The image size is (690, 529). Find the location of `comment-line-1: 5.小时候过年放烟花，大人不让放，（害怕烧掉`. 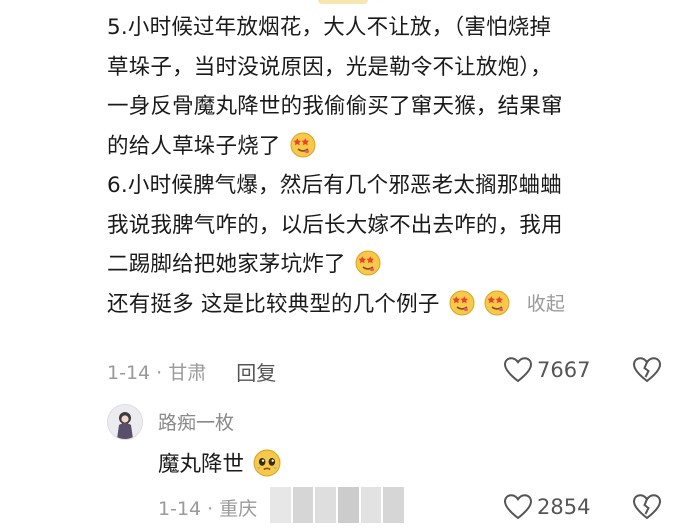

comment-line-1: 5.小时候过年放烟花，大人不让放，（害怕烧掉 is located at coordinates (329, 27).